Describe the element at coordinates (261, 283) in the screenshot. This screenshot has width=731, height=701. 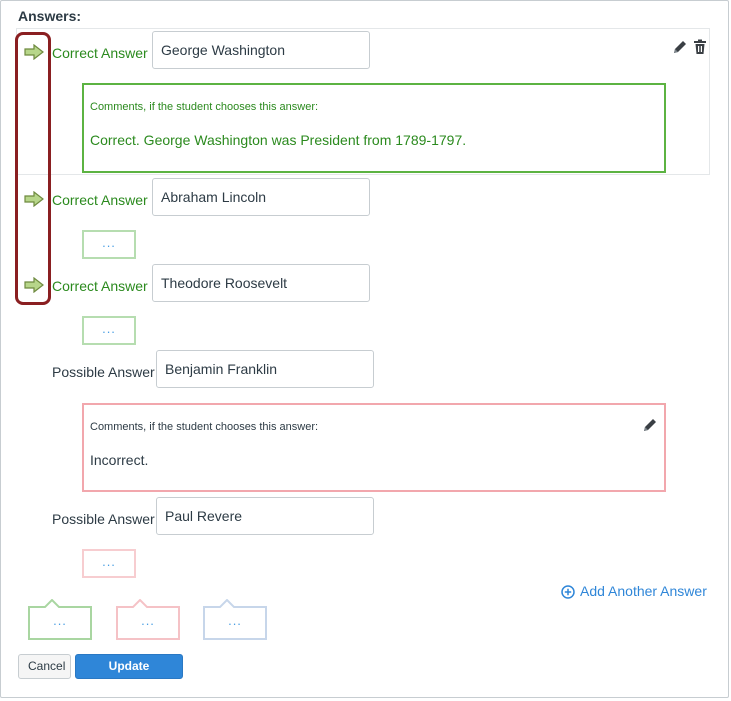
I see `answer-3-input` at that location.